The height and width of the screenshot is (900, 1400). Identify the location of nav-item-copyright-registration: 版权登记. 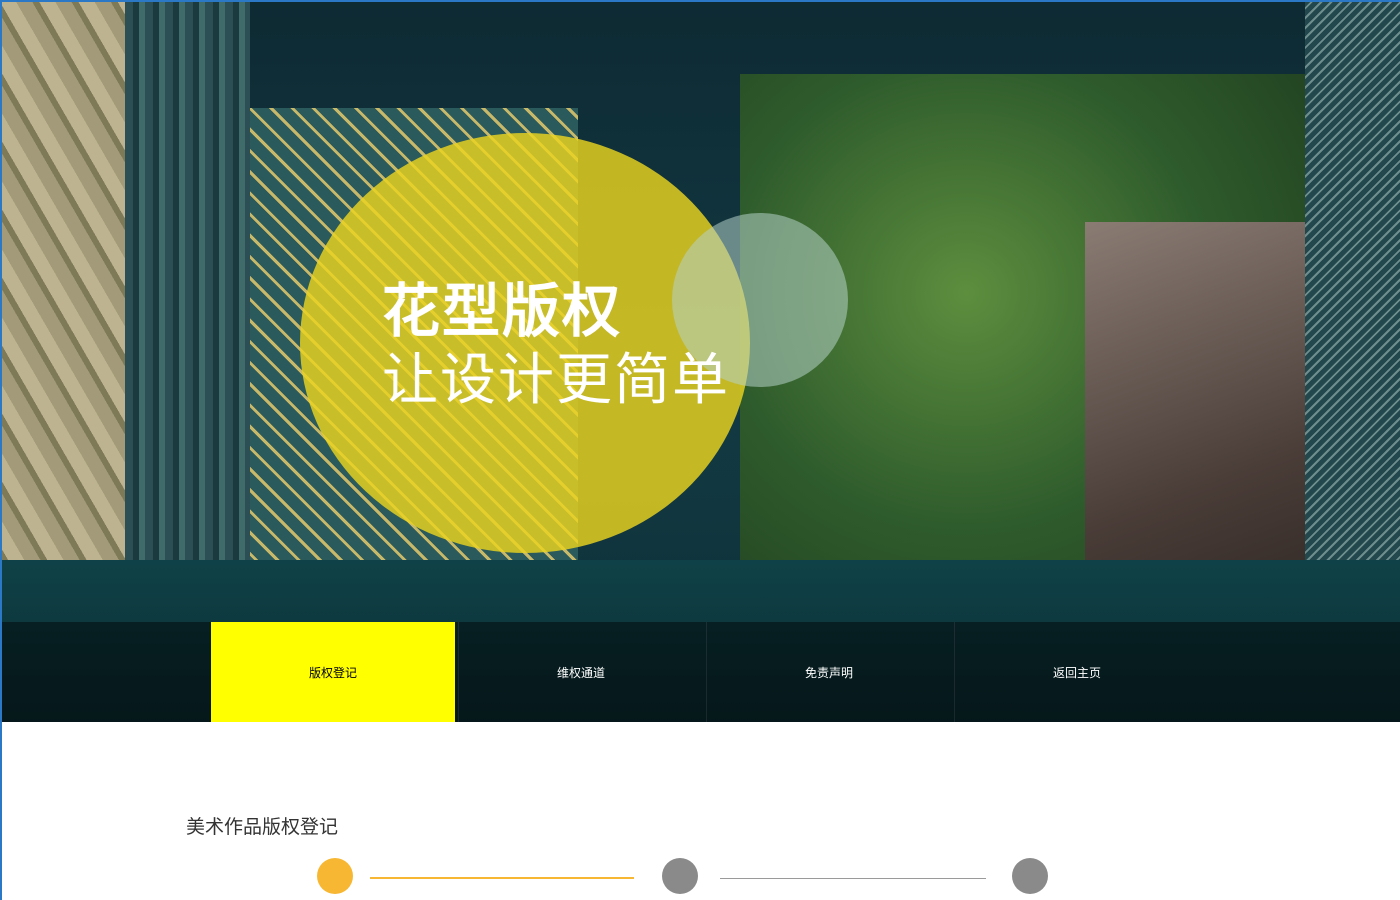
(333, 672).